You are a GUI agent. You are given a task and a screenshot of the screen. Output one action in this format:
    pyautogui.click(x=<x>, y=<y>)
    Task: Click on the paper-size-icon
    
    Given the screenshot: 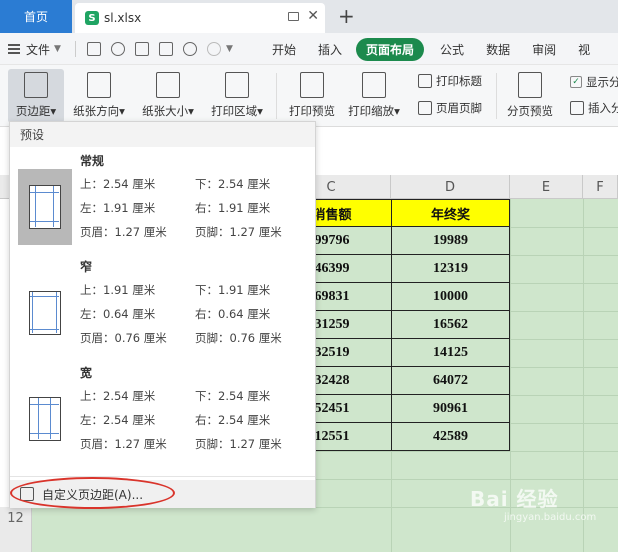 What is the action you would take?
    pyautogui.click(x=168, y=85)
    